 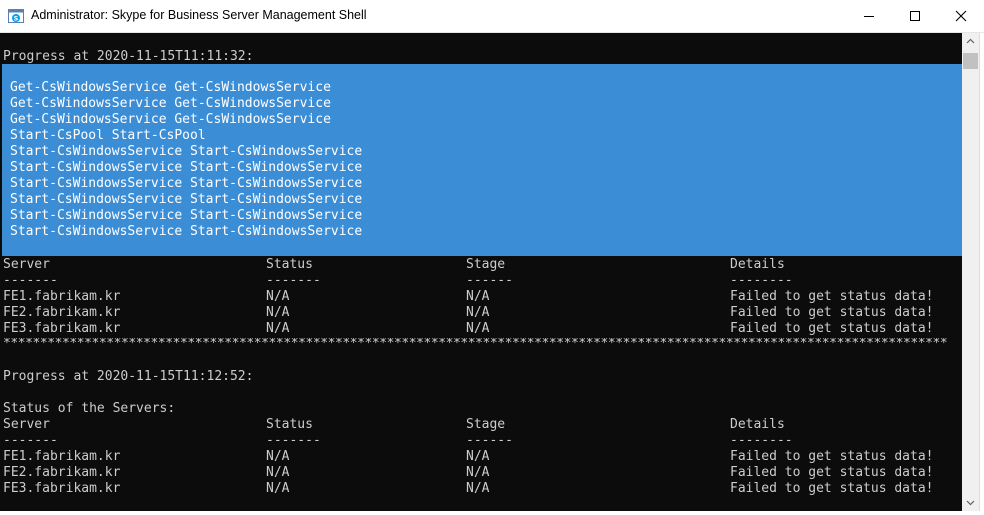 I want to click on scroll-up-button, so click(x=970, y=41).